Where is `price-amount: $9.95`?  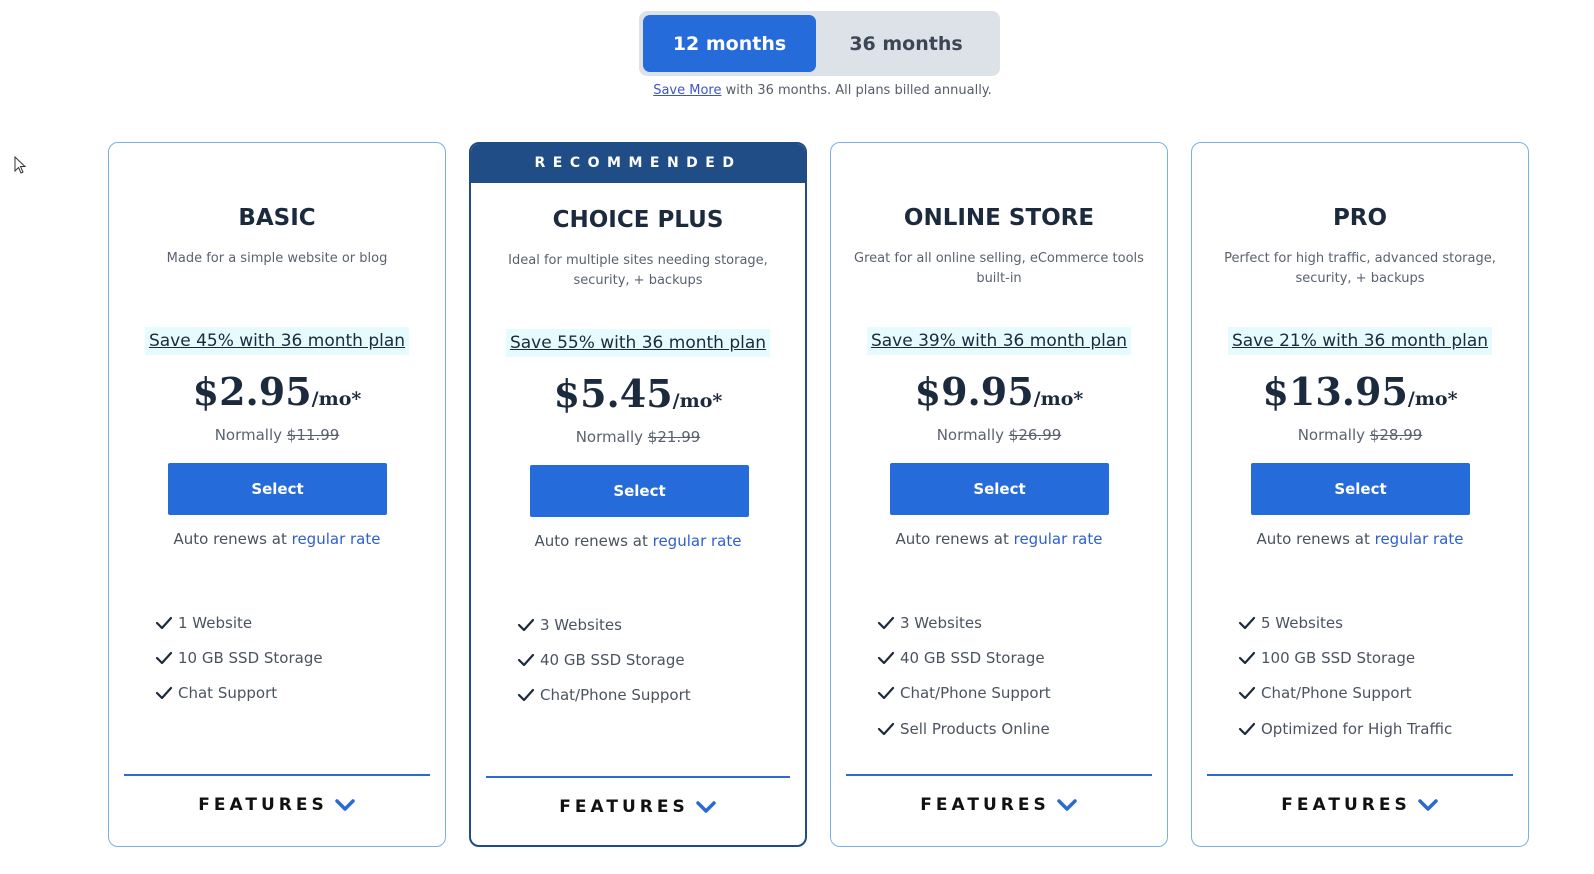 price-amount: $9.95 is located at coordinates (974, 391).